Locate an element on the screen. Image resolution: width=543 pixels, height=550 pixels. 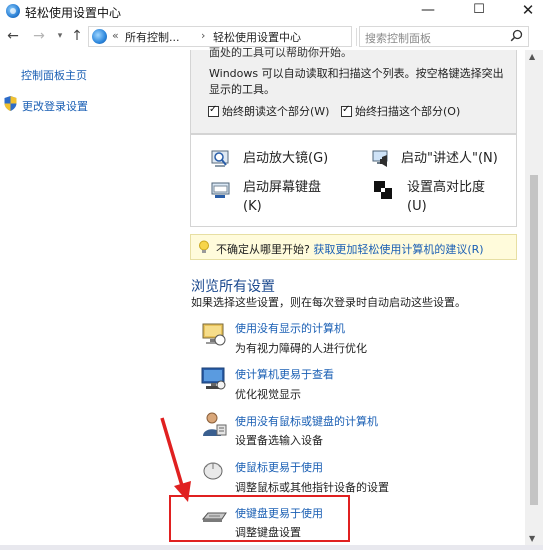
magnifier-icon is located at coordinates (220, 158).